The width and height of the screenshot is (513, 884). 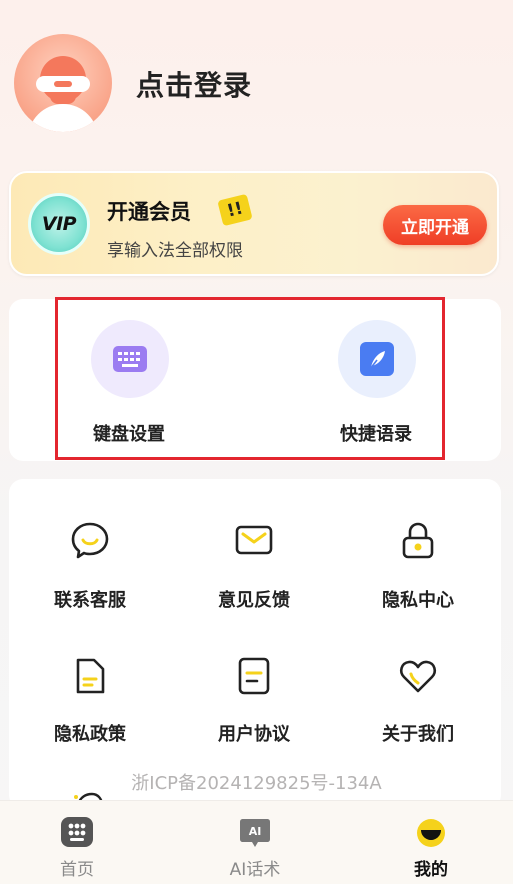 I want to click on vip-badge-icon: VIP, so click(x=59, y=224).